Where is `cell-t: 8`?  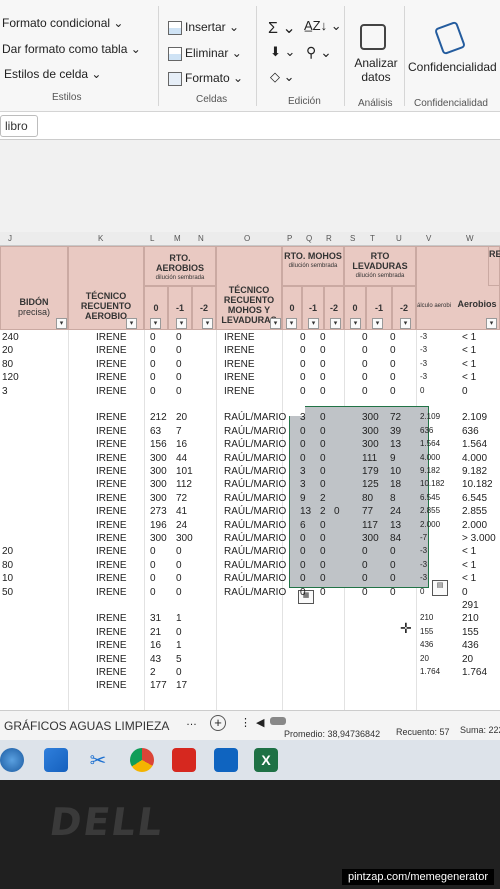
cell-t: 8 is located at coordinates (393, 498).